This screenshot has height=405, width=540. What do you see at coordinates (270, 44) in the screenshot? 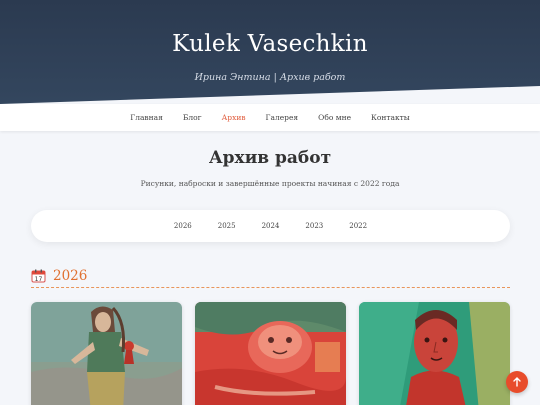
I see `site-title: Kulek Vasechkin` at bounding box center [270, 44].